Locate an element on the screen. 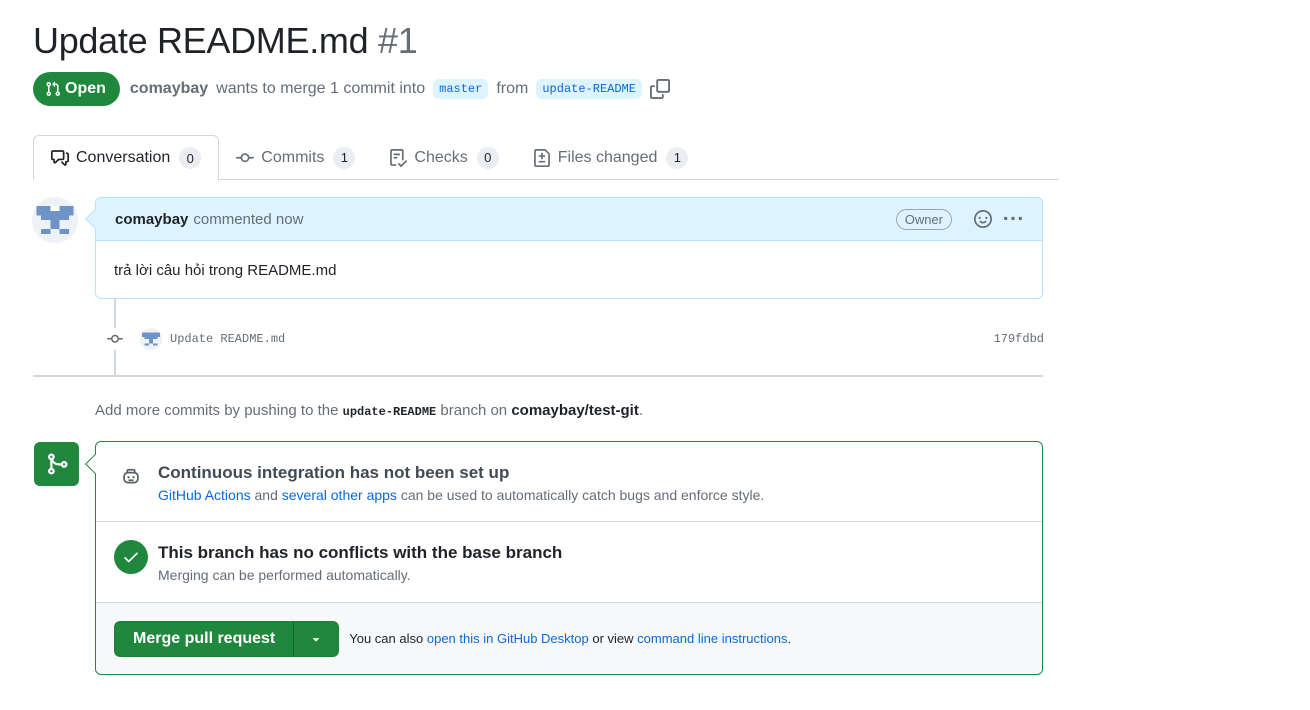  comment-author-link: comaybay is located at coordinates (151, 219).